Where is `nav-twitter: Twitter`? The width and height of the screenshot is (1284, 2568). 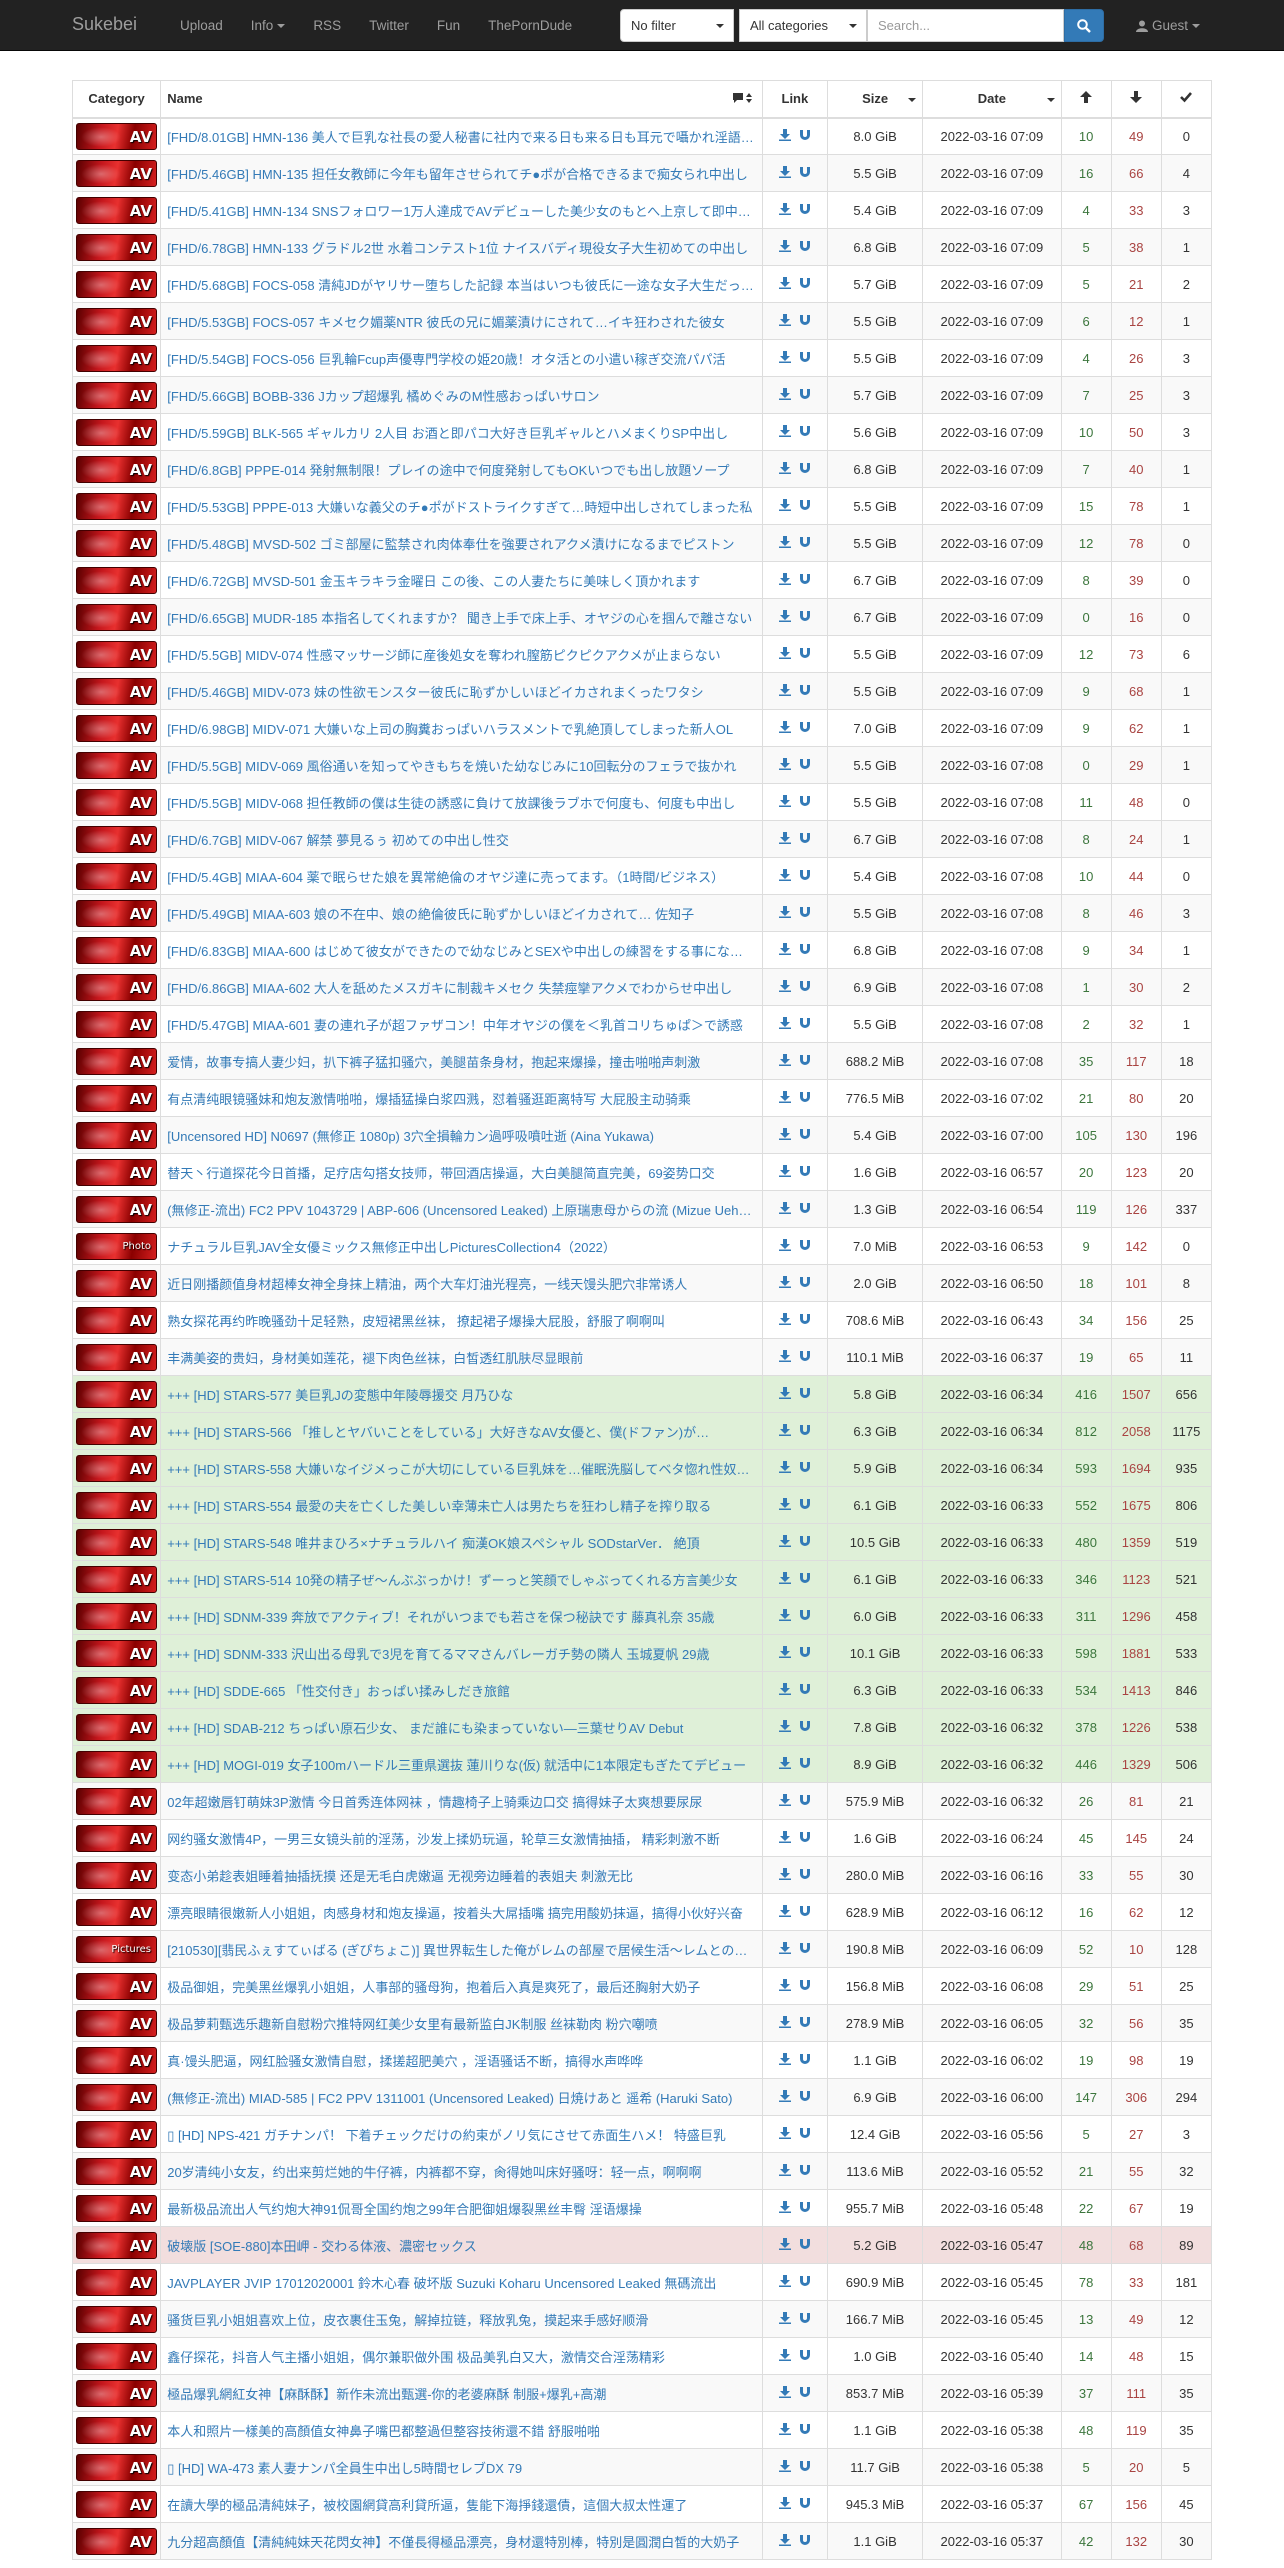
nav-twitter: Twitter is located at coordinates (389, 25).